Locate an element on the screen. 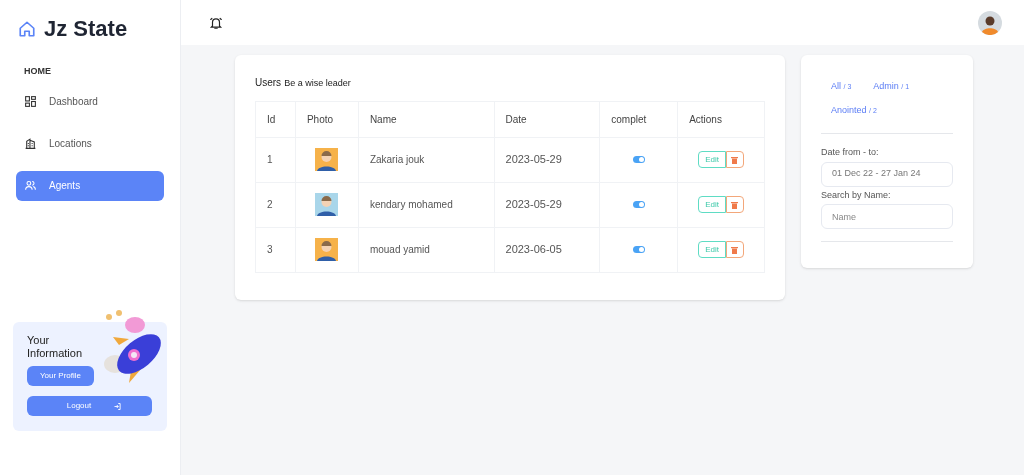 Image resolution: width=1024 pixels, height=475 pixels. table-cell: 3 is located at coordinates (270, 249).